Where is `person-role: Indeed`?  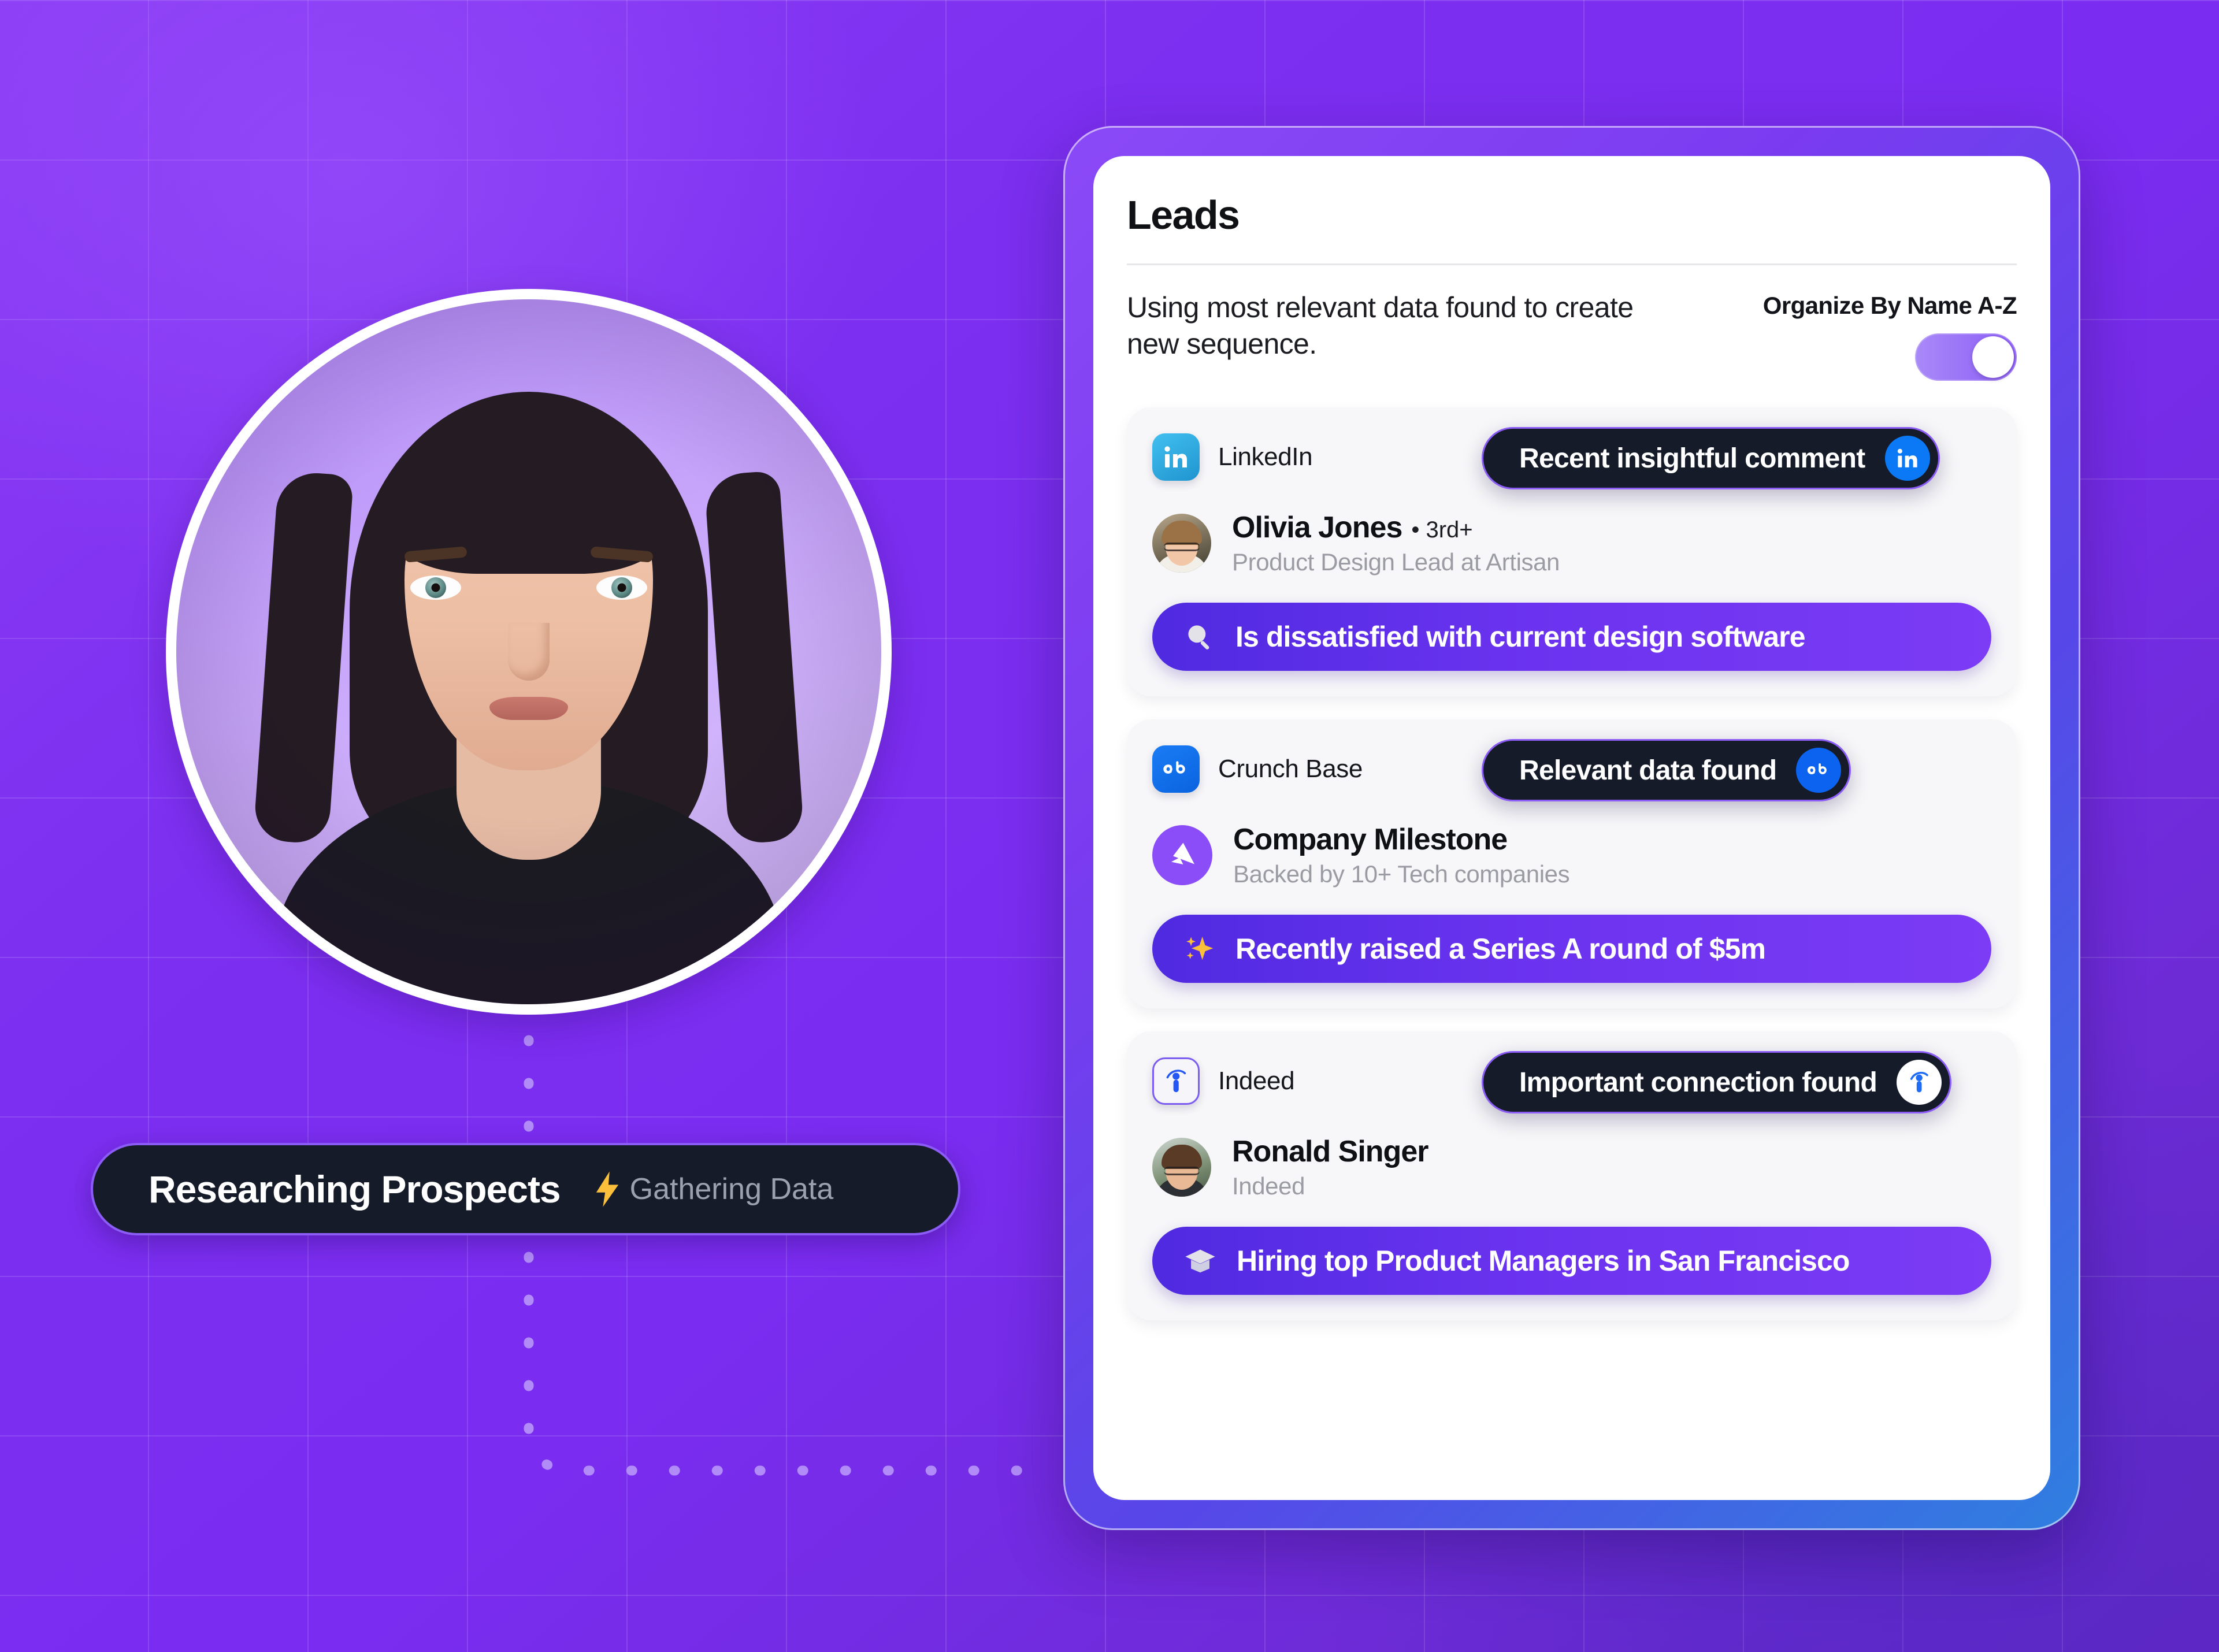
person-role: Indeed is located at coordinates (1268, 1186).